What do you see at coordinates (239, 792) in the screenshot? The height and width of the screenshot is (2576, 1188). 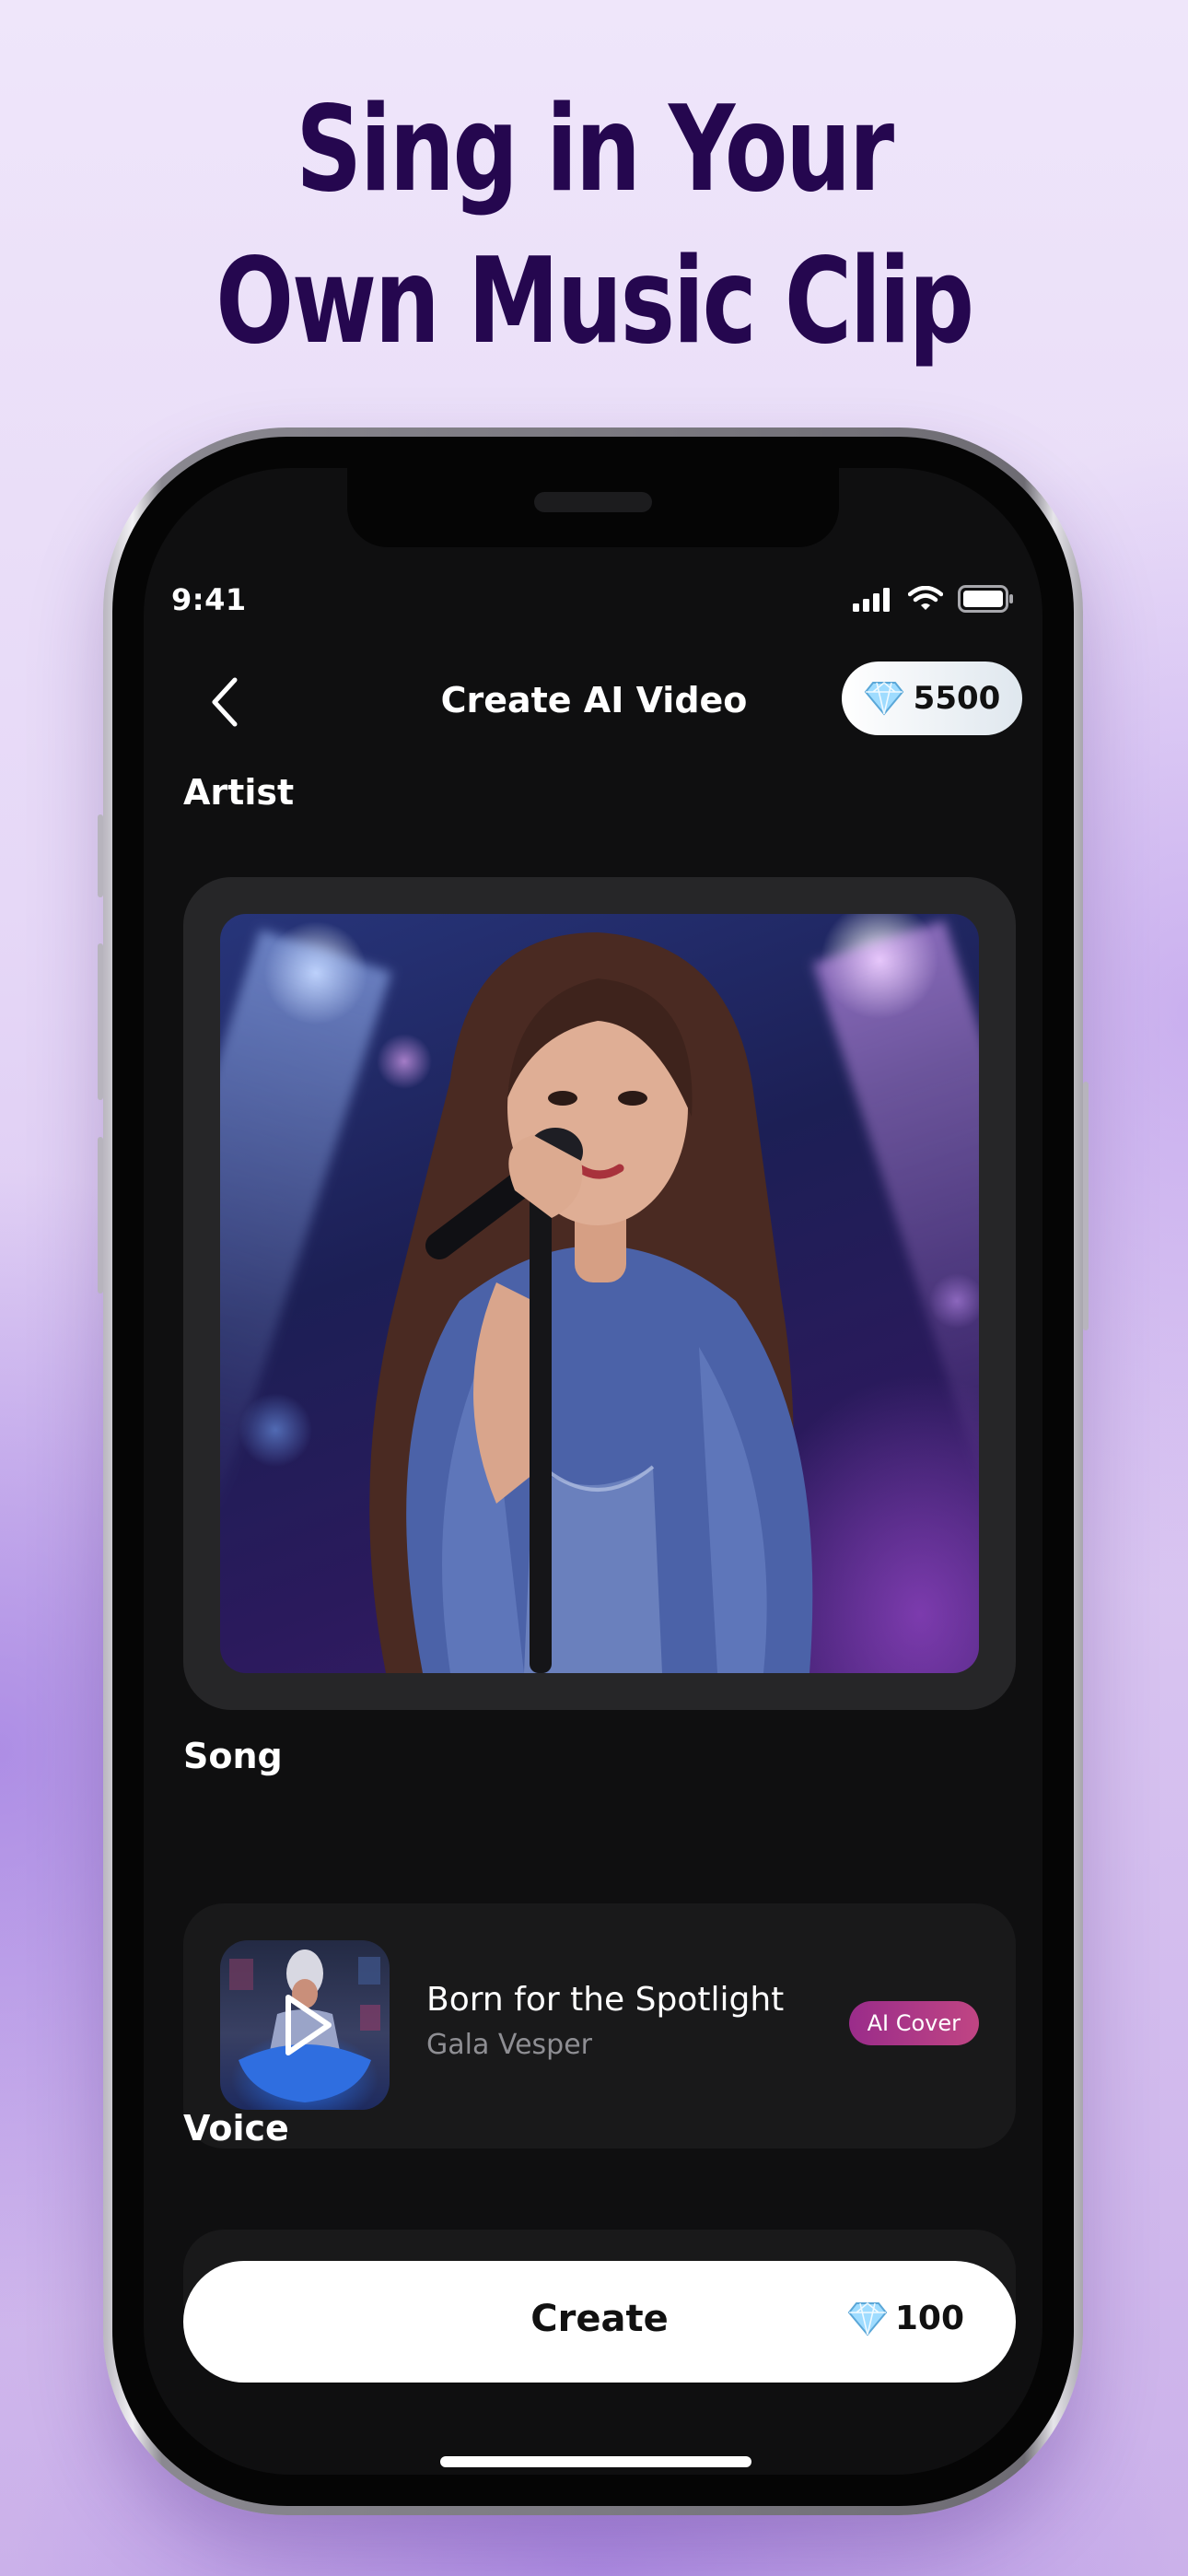 I see `artist-section-label: Artist` at bounding box center [239, 792].